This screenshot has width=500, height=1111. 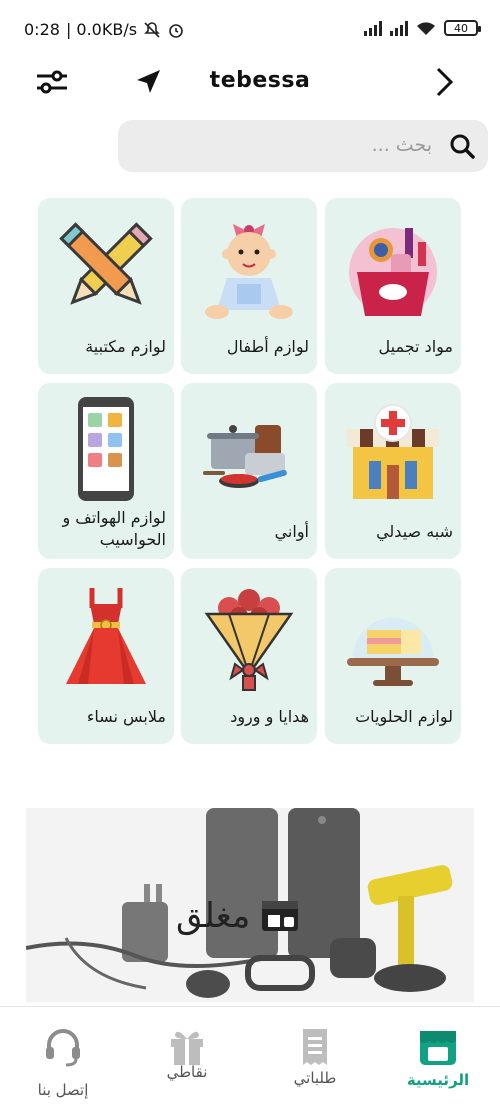 What do you see at coordinates (250, 30) in the screenshot?
I see `status-bar: 0:28 | 0.0KB/s 40` at bounding box center [250, 30].